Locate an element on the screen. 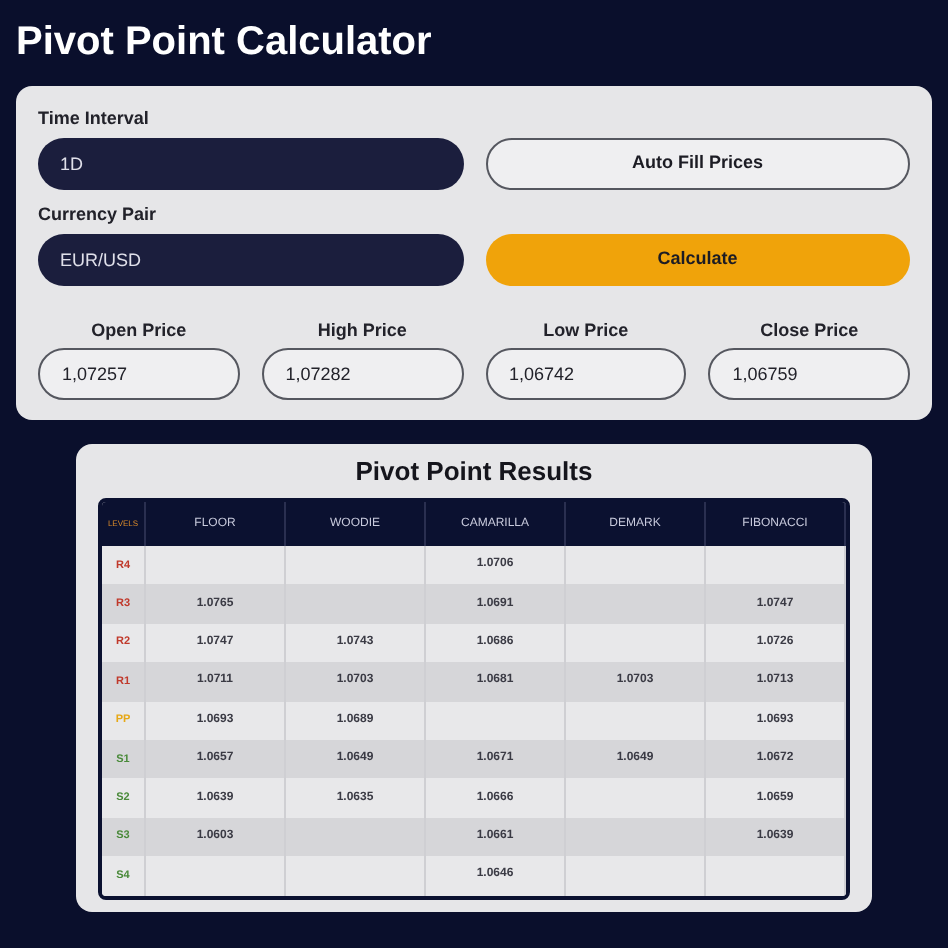 The width and height of the screenshot is (948, 948). auto-fill-button: Auto Fill Prices is located at coordinates (697, 164).